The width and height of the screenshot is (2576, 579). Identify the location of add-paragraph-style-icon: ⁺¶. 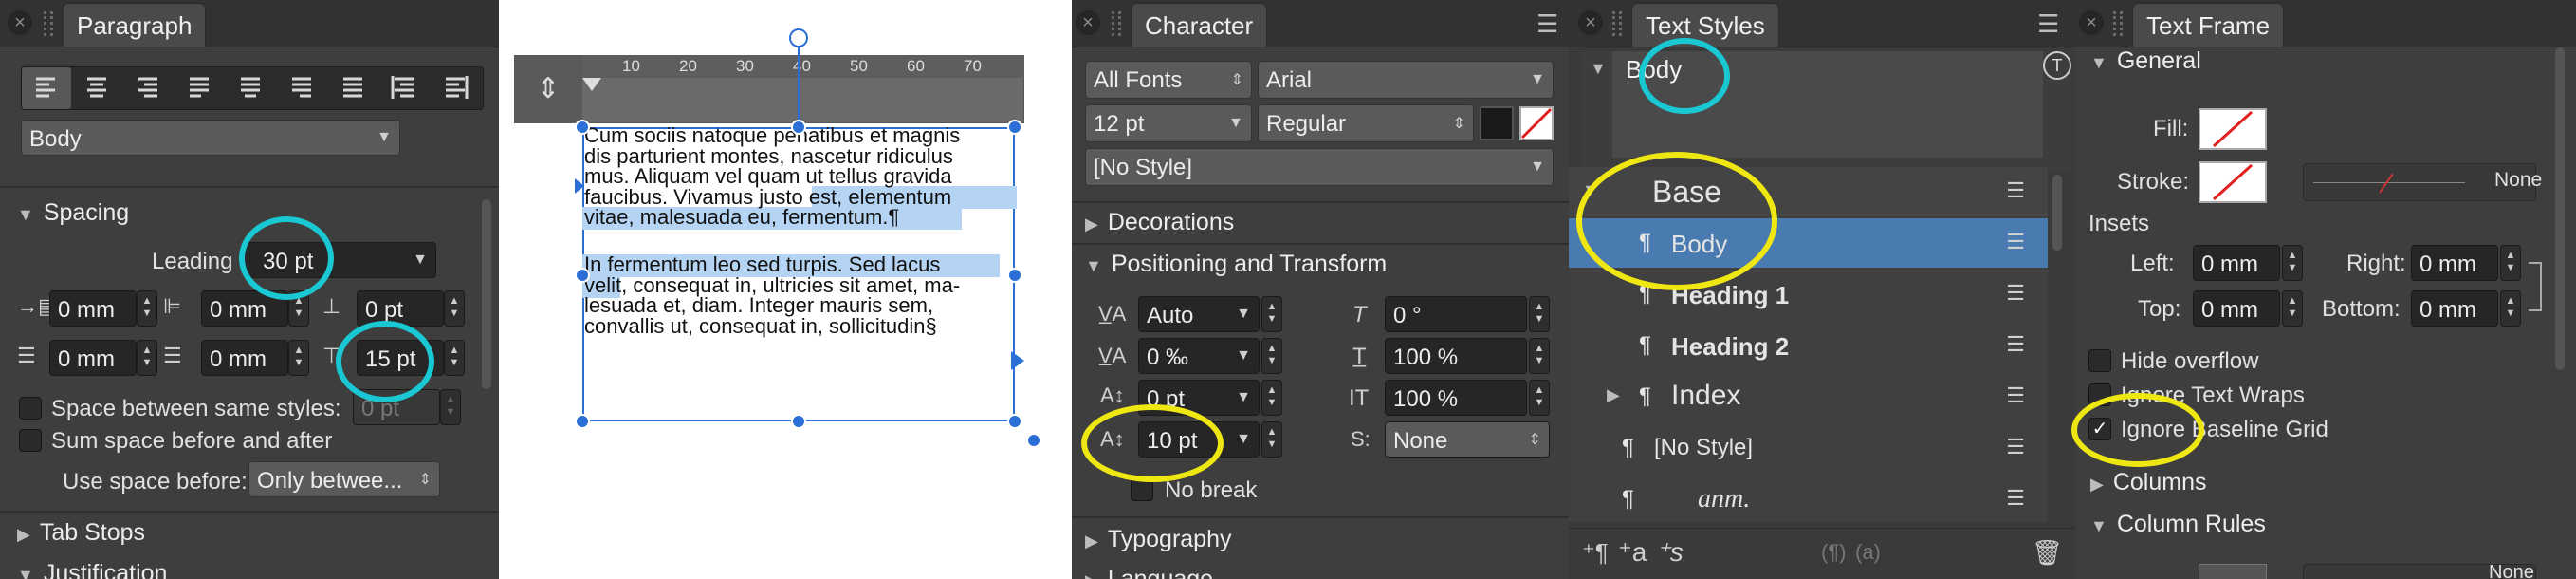
(1595, 553).